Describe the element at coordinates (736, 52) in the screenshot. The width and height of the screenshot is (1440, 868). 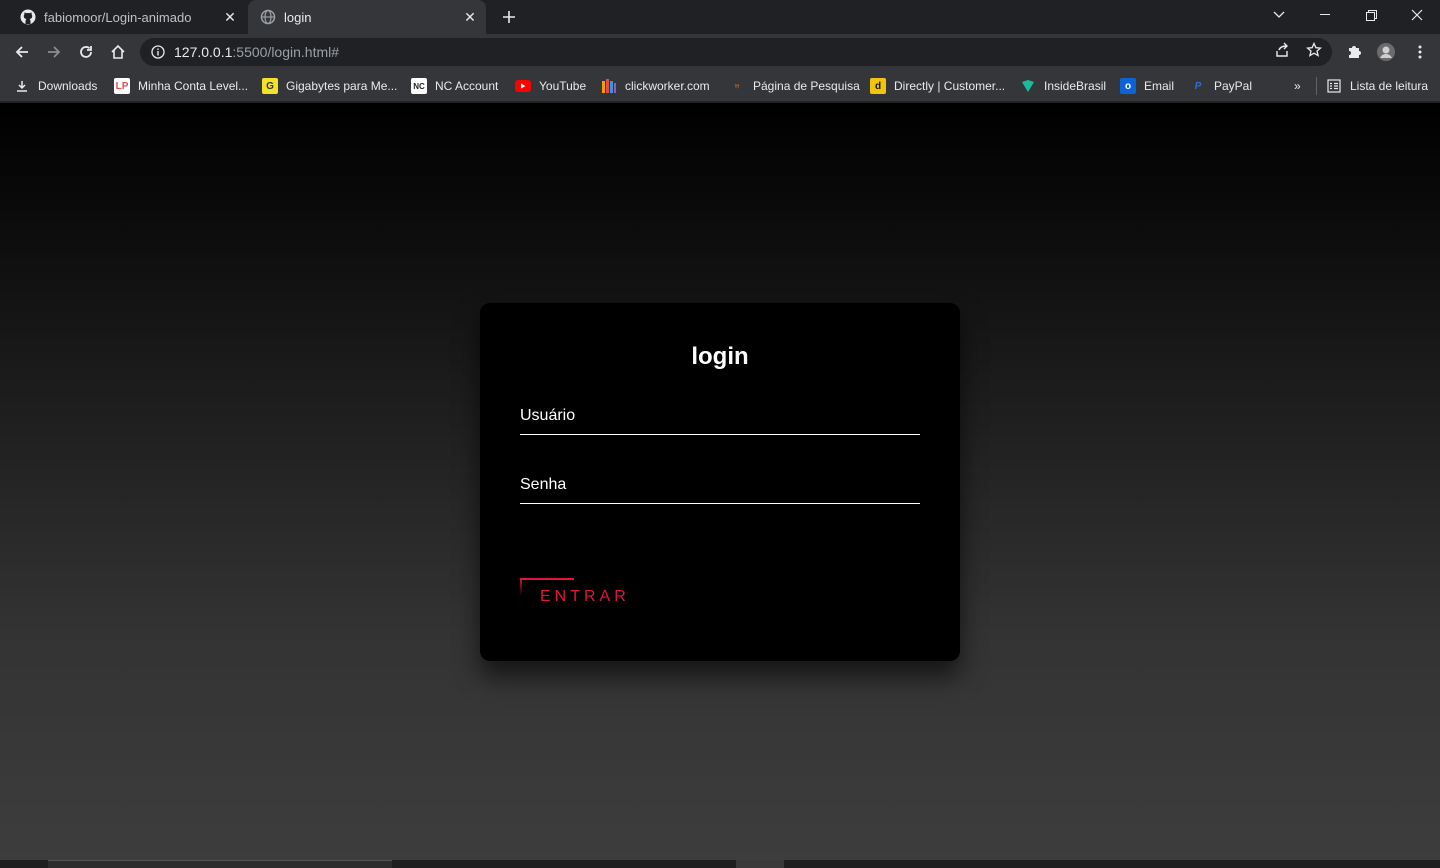
I see `address-bar: 127.0.0.1:5500/login.html#` at that location.